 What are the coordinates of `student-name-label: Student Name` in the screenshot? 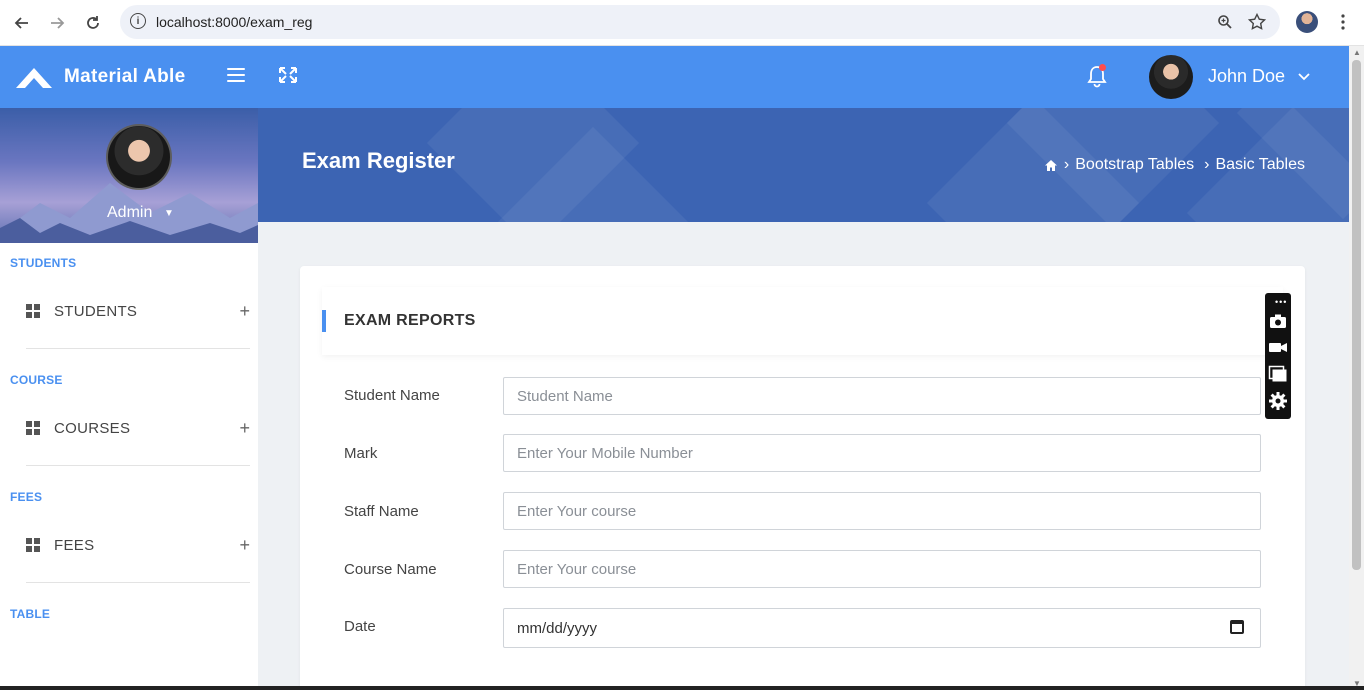 It's located at (392, 395).